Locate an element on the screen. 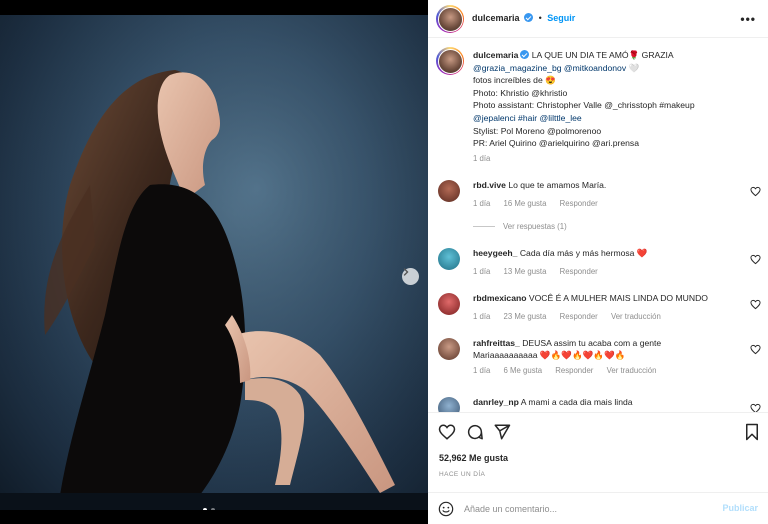  emoji-icon is located at coordinates (446, 509).